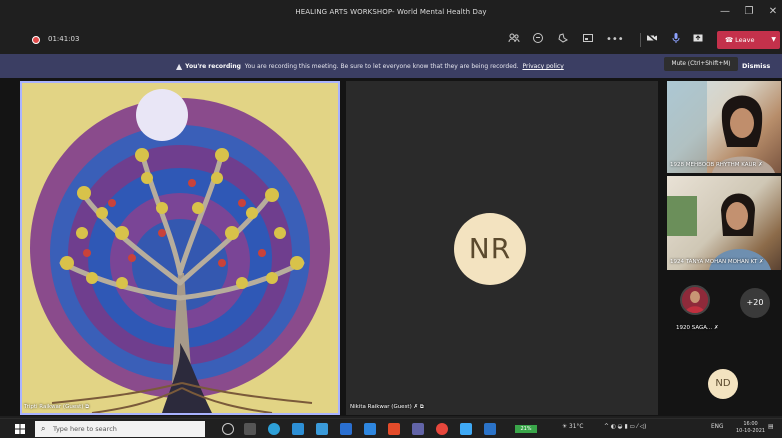 Image resolution: width=782 pixels, height=438 pixels. I want to click on phone-icon: ☎, so click(730, 40).